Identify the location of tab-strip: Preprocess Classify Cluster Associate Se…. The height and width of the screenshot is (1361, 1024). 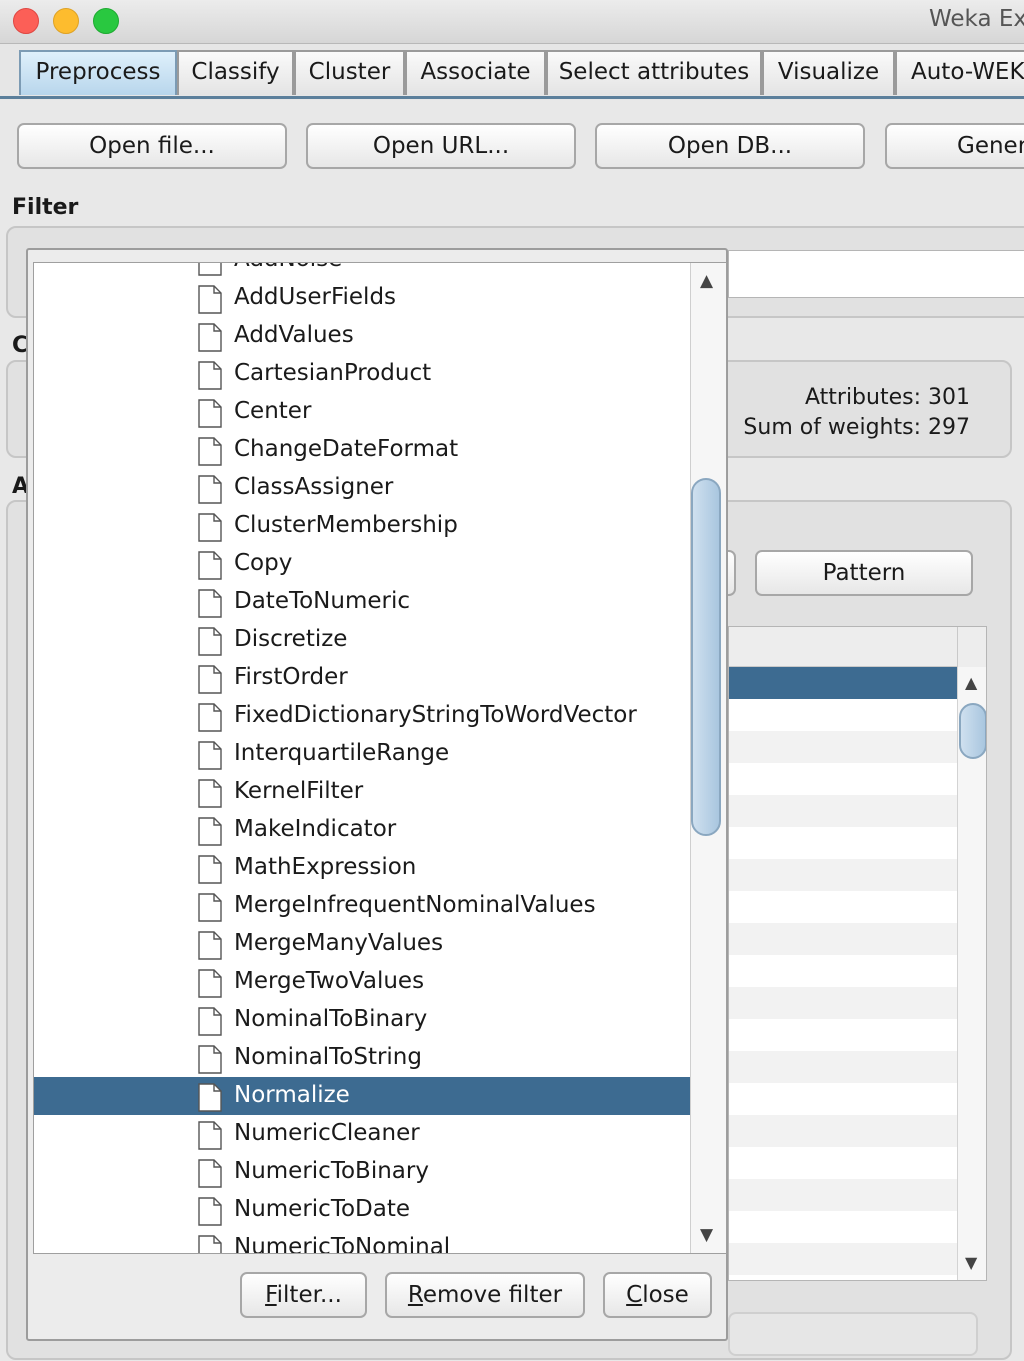
(512, 72).